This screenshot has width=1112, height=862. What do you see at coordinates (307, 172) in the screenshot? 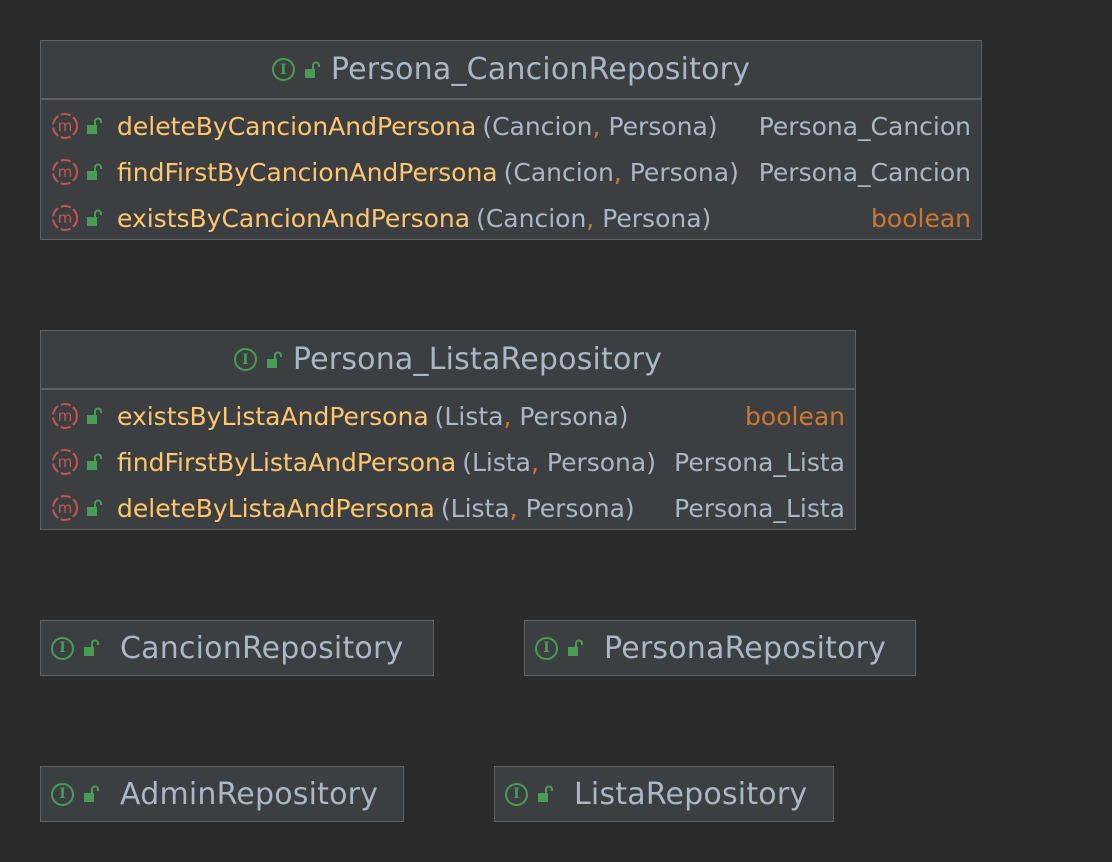
I see `method-name: findFirstByCancionAndPersona` at bounding box center [307, 172].